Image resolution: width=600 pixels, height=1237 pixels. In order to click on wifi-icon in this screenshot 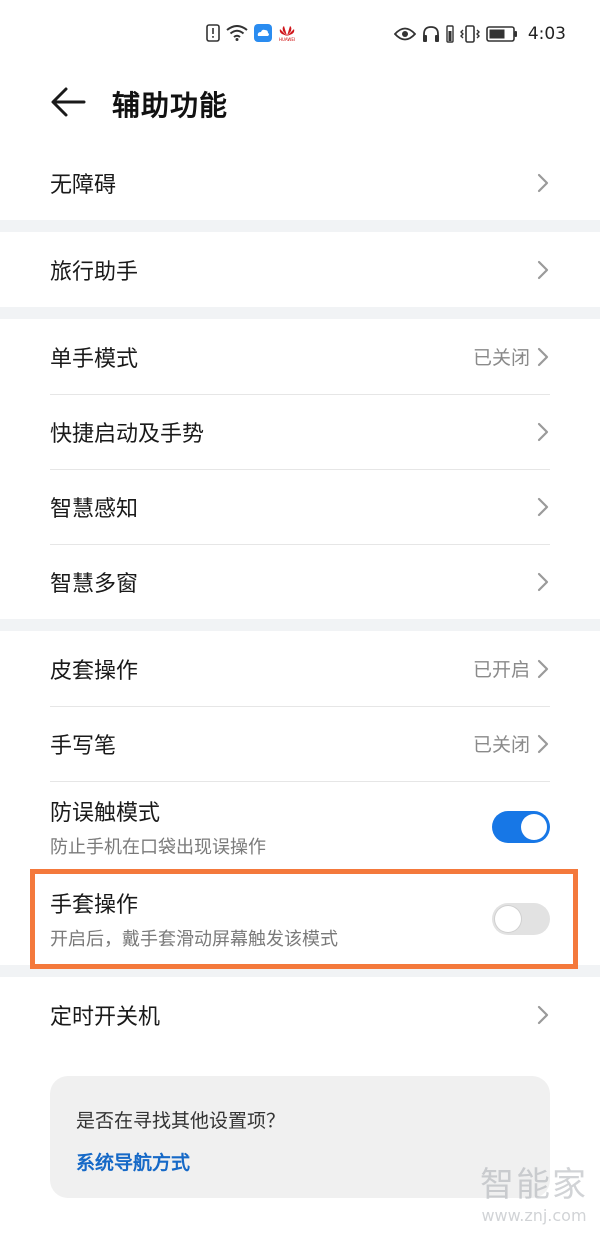, I will do `click(237, 33)`.